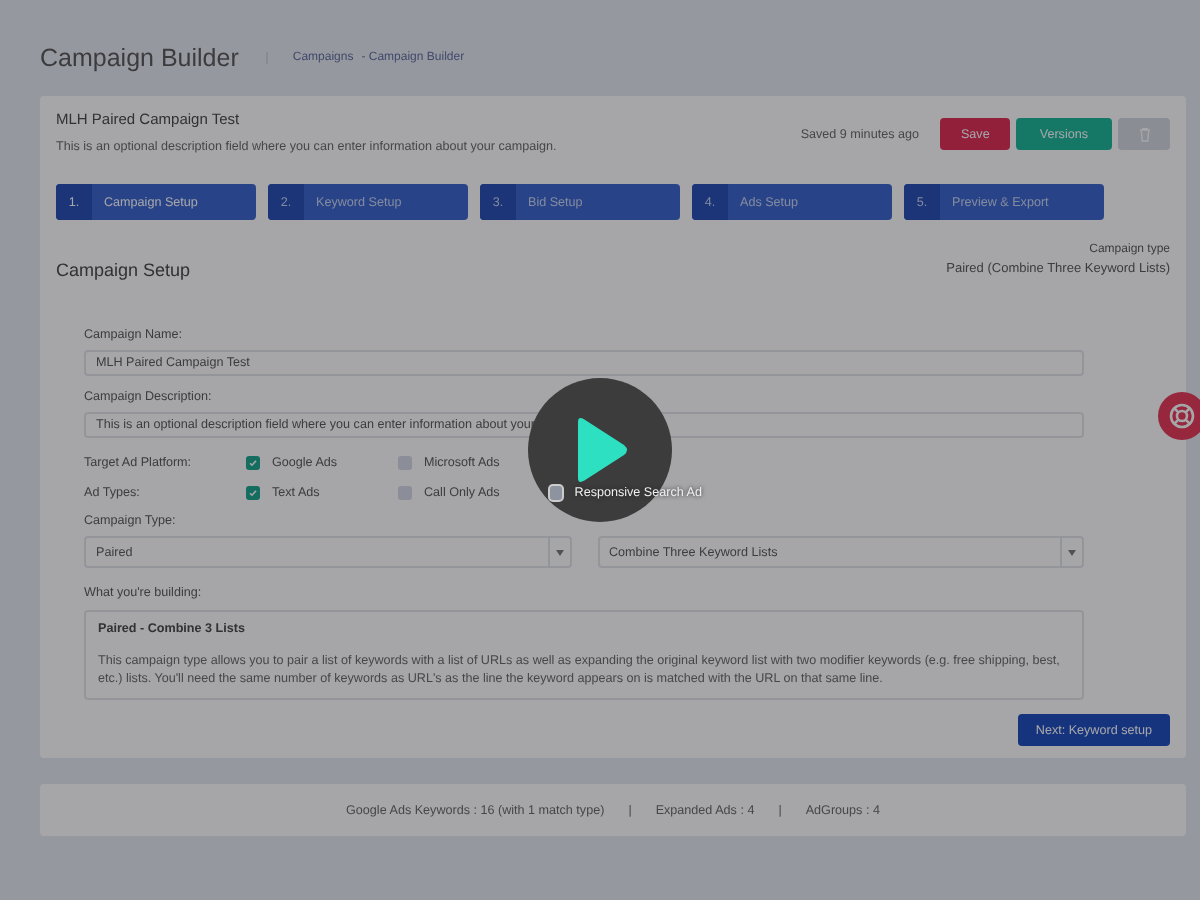  I want to click on trash-icon, so click(1144, 134).